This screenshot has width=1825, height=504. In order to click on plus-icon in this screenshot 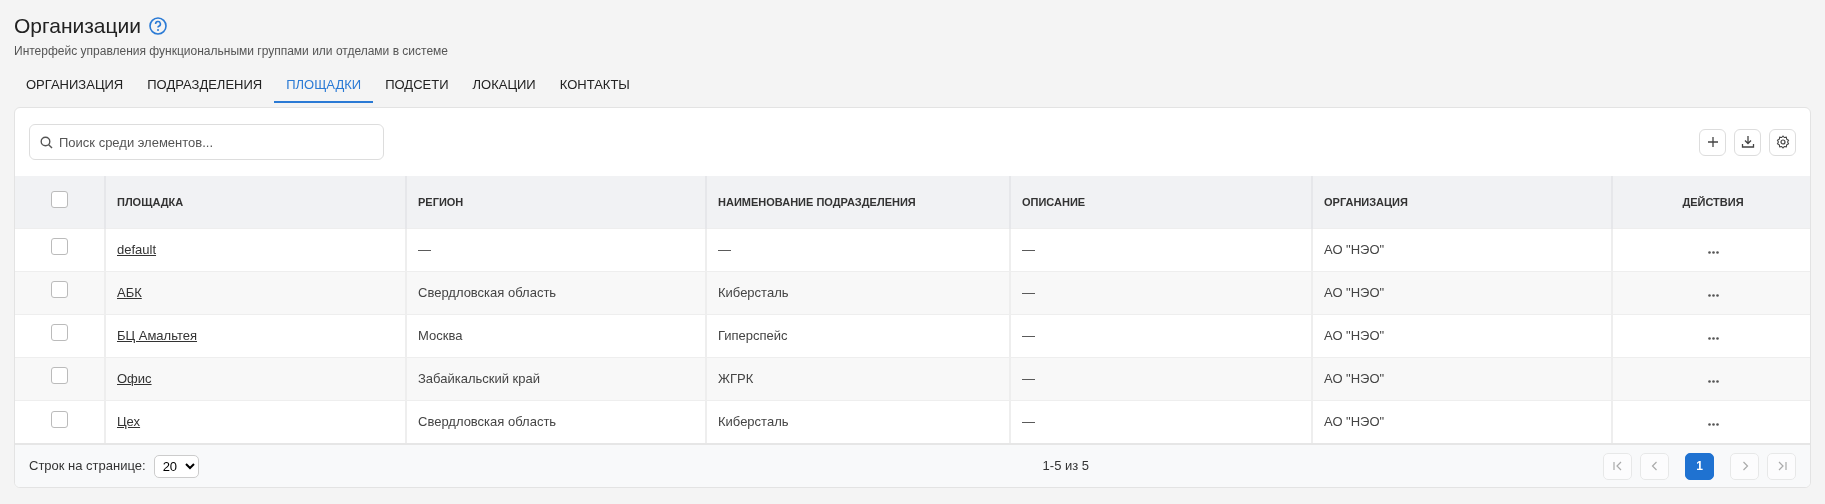, I will do `click(1712, 142)`.